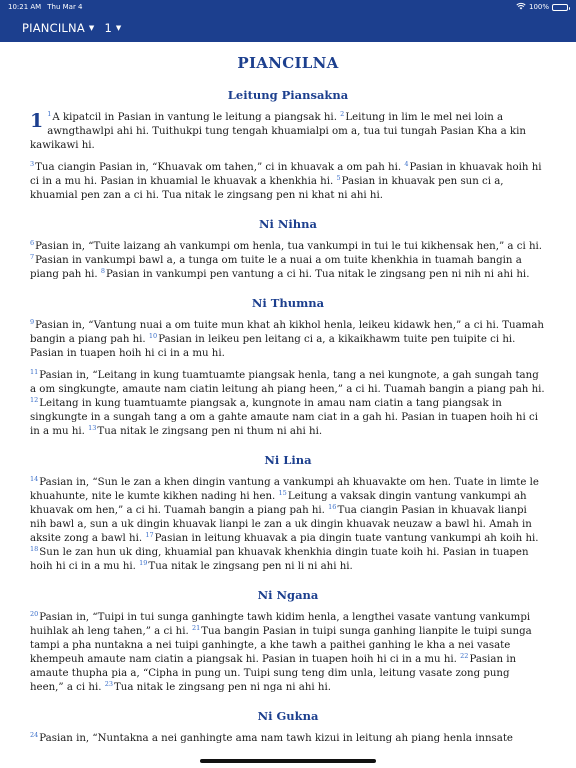 The image size is (576, 768). I want to click on verse-number: 3, so click(32, 164).